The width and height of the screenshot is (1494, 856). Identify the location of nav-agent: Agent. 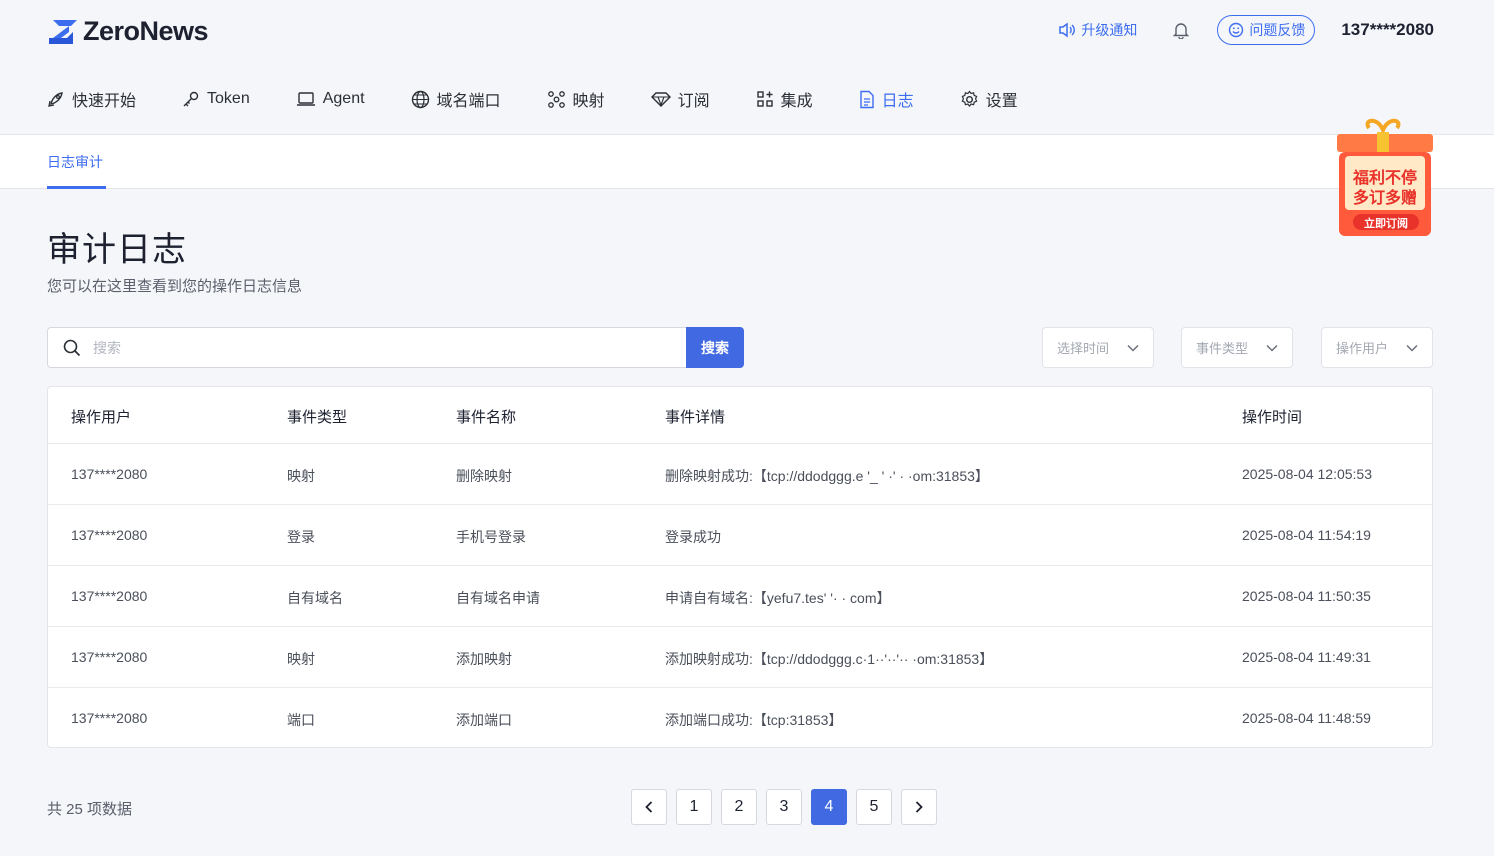
(330, 99).